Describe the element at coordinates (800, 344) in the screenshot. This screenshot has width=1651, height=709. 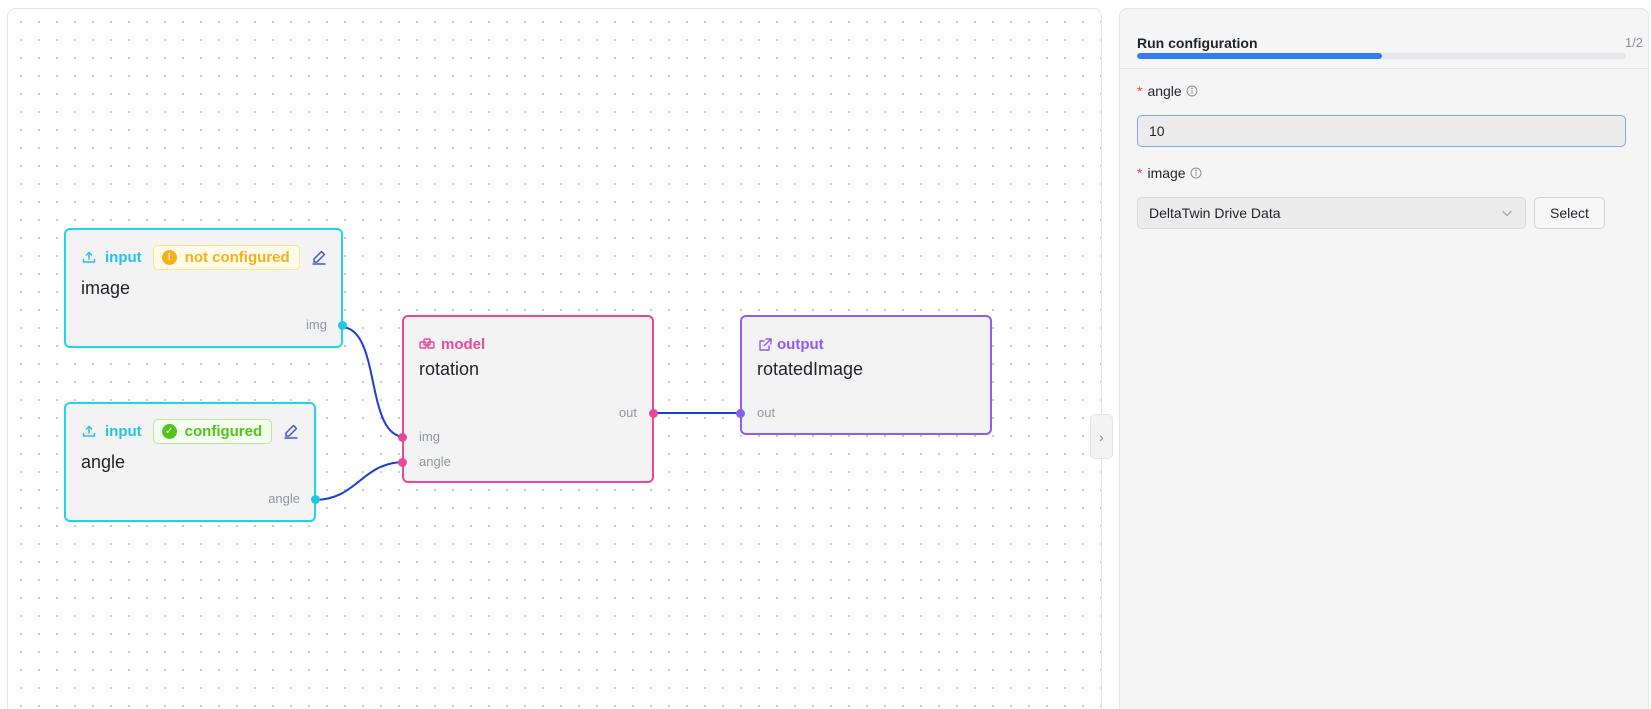
I see `node-type-label: output` at that location.